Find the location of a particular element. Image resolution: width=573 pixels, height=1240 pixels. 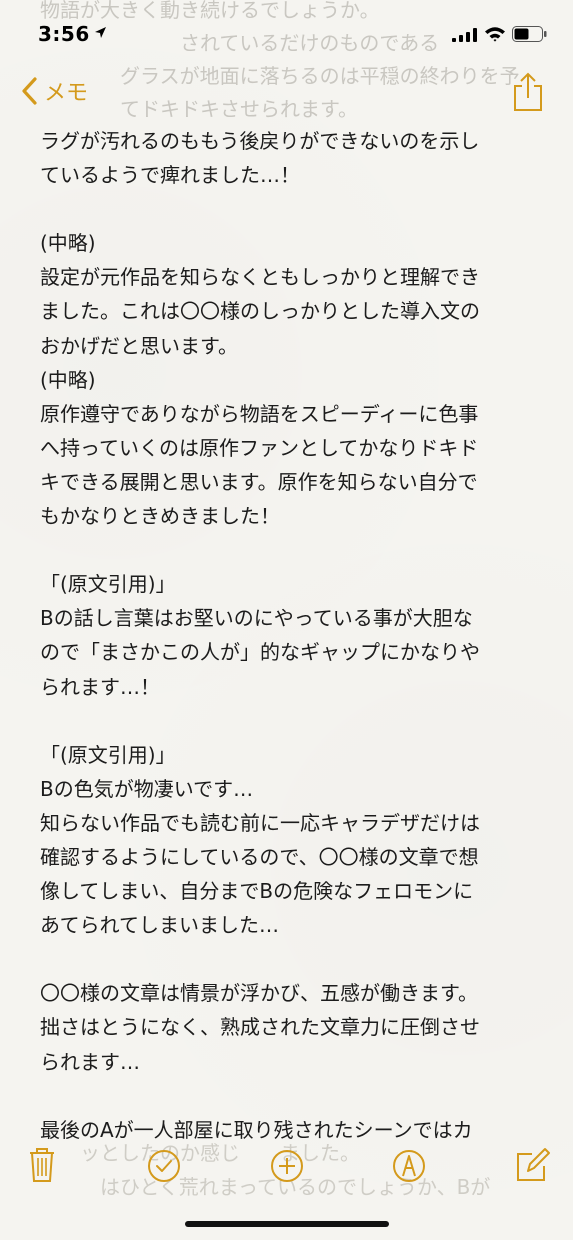

home-indicator is located at coordinates (287, 1224).